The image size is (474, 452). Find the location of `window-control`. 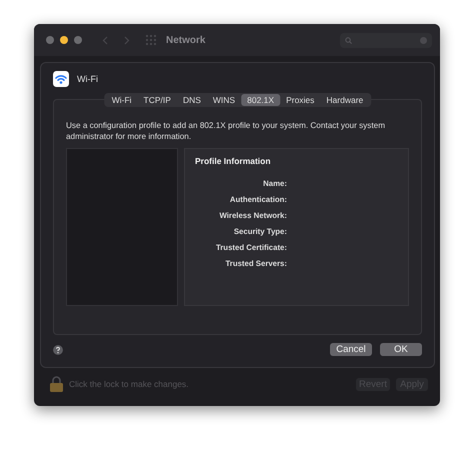

window-control is located at coordinates (64, 40).